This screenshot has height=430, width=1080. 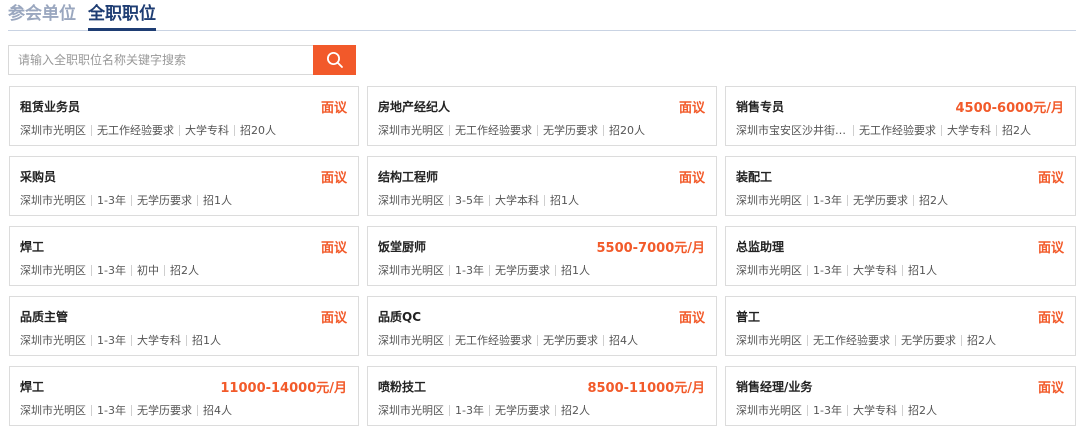 I want to click on job-title: 销售专员, so click(x=760, y=106).